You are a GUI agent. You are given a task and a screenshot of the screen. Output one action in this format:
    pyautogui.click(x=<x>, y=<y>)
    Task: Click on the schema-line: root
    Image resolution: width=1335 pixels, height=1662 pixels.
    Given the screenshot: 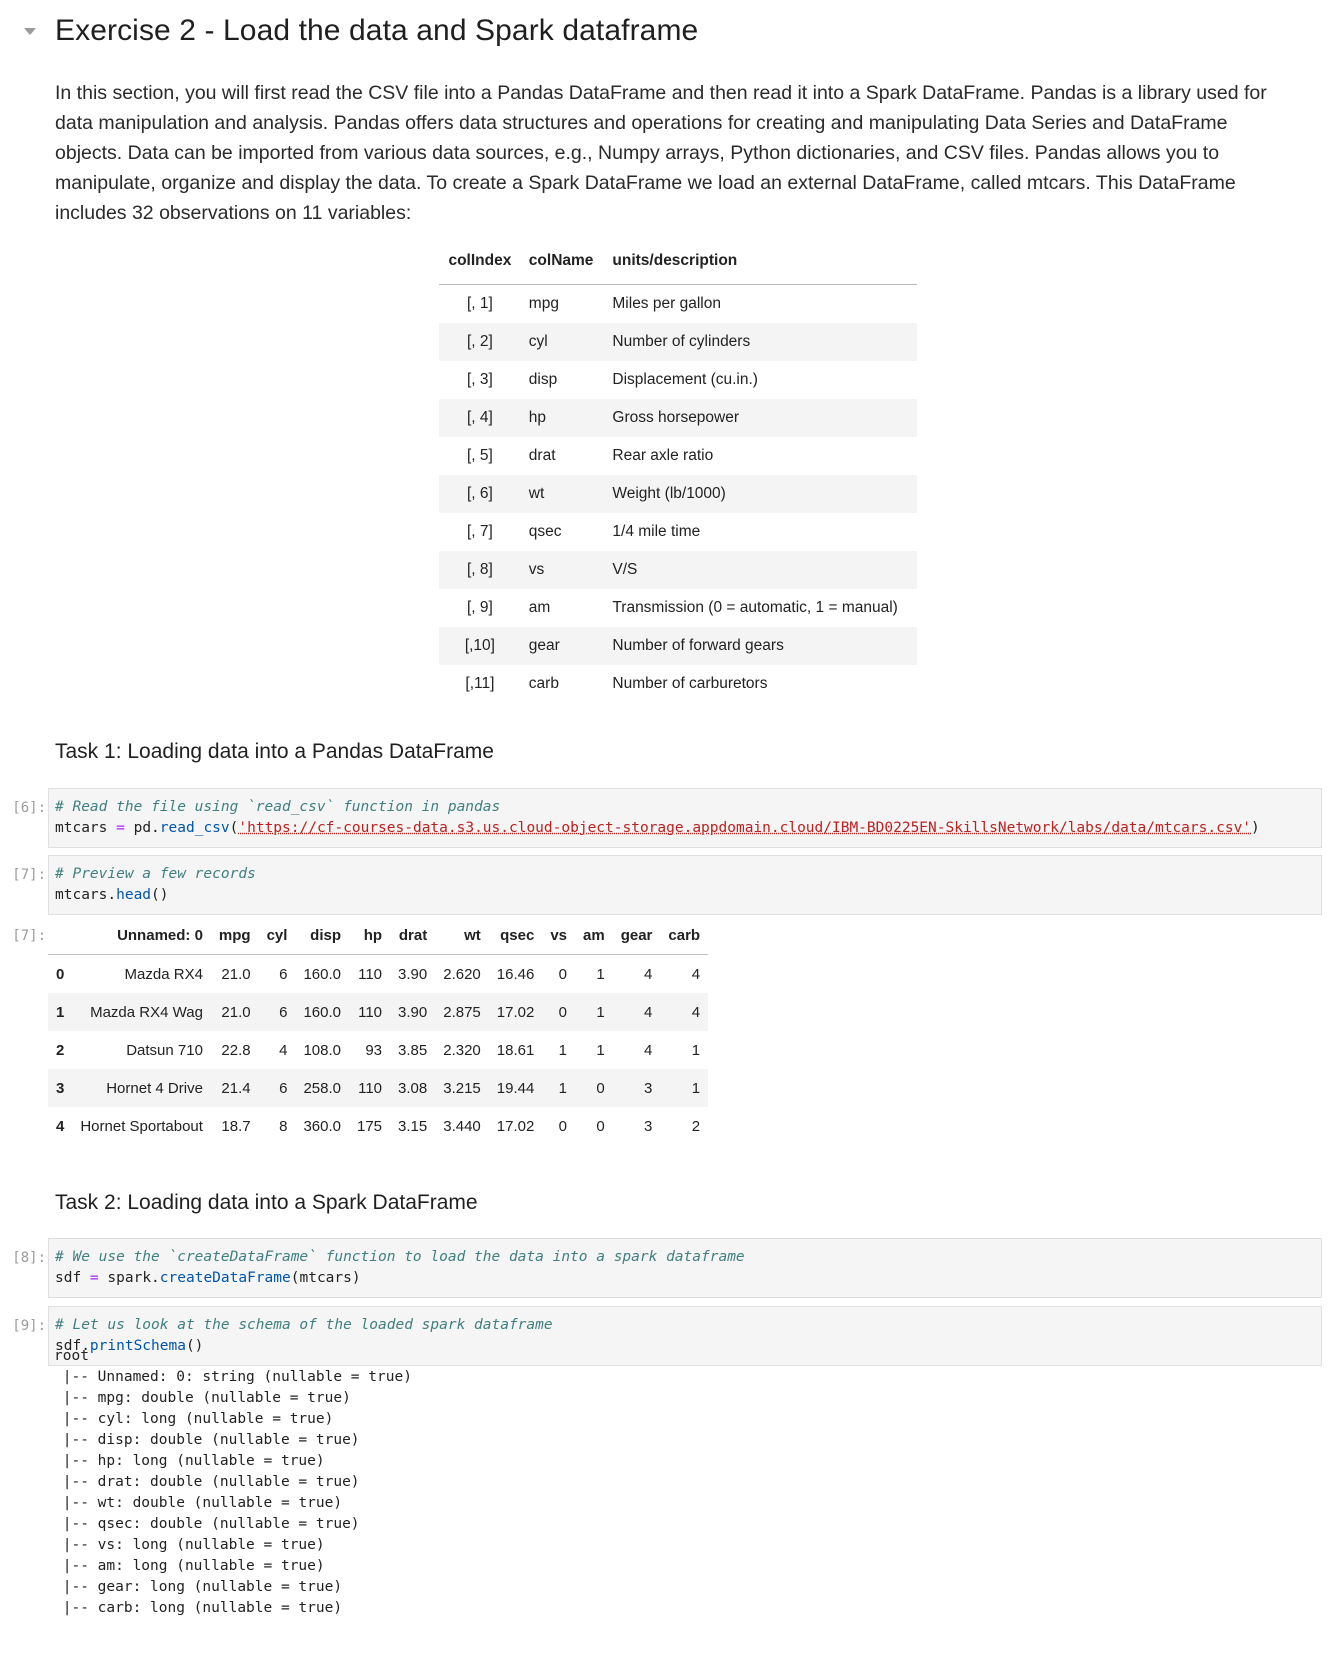 What is the action you would take?
    pyautogui.click(x=71, y=1356)
    